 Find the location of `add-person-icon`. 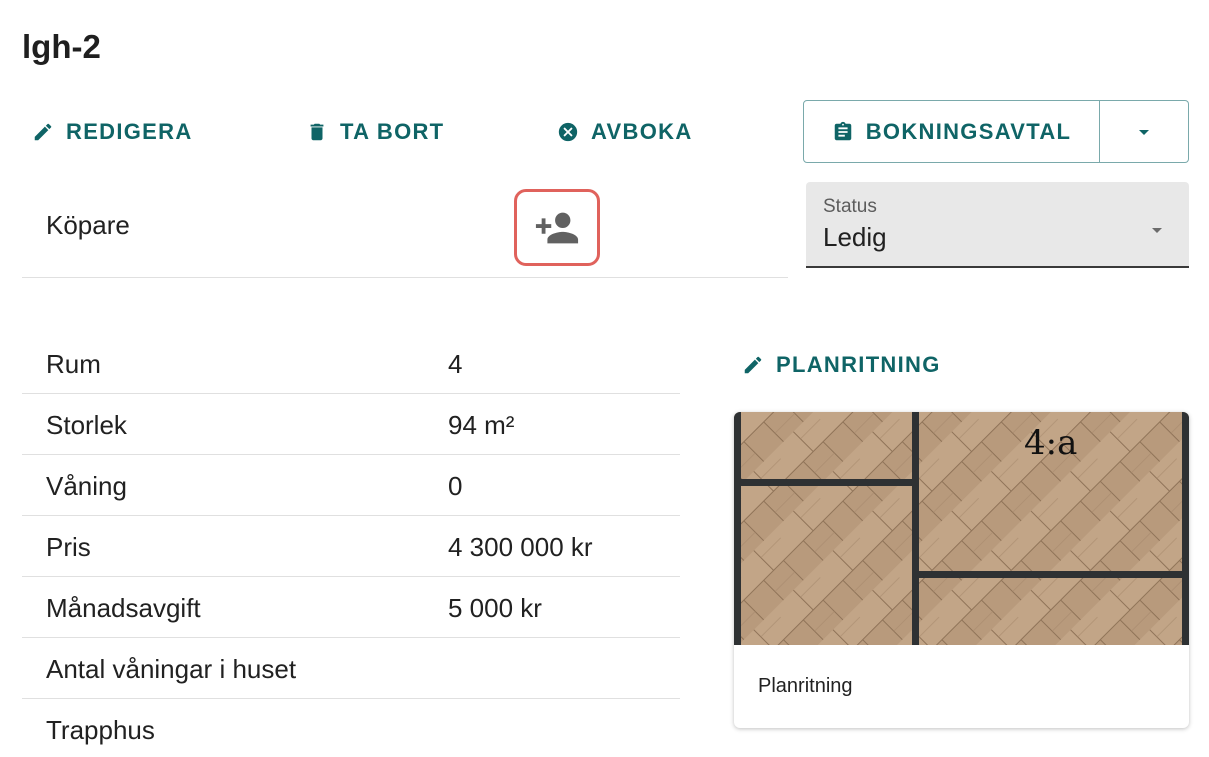

add-person-icon is located at coordinates (557, 227).